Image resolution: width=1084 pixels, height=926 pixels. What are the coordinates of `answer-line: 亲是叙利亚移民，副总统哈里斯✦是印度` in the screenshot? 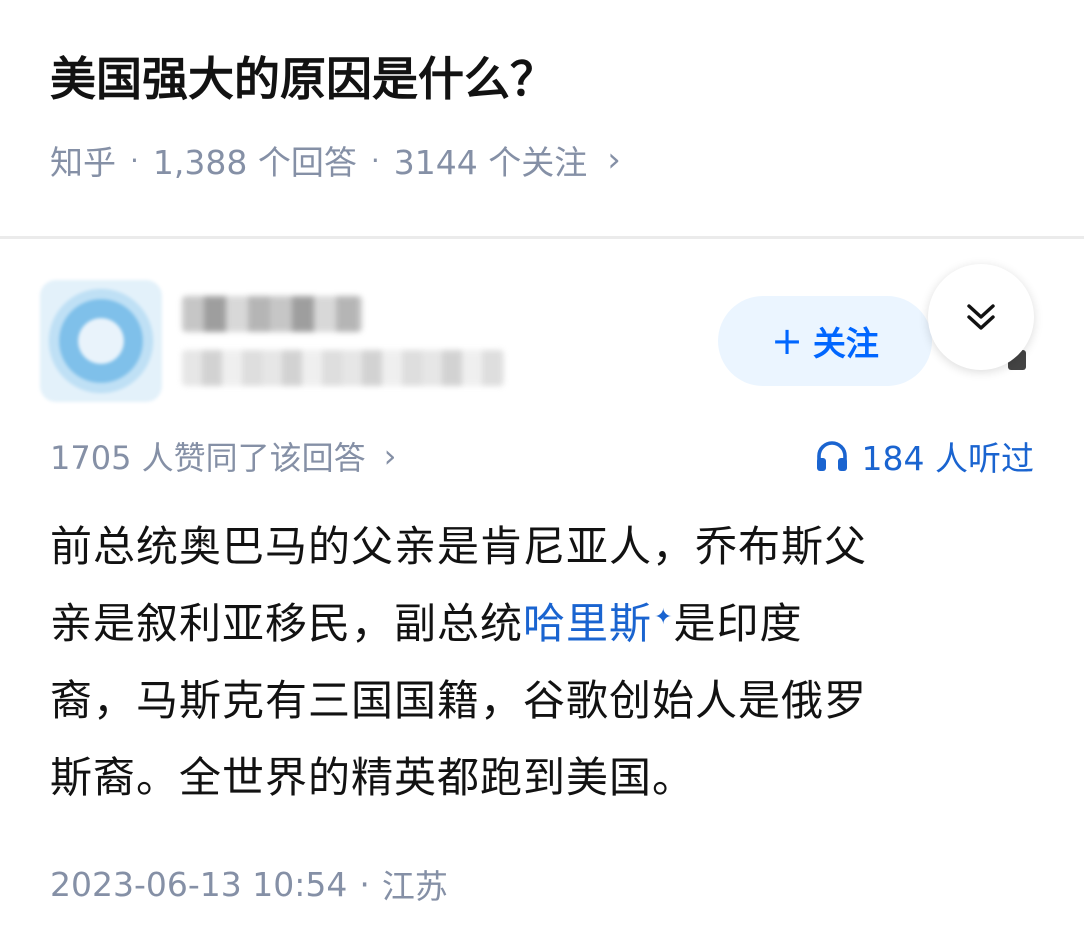 It's located at (545, 623).